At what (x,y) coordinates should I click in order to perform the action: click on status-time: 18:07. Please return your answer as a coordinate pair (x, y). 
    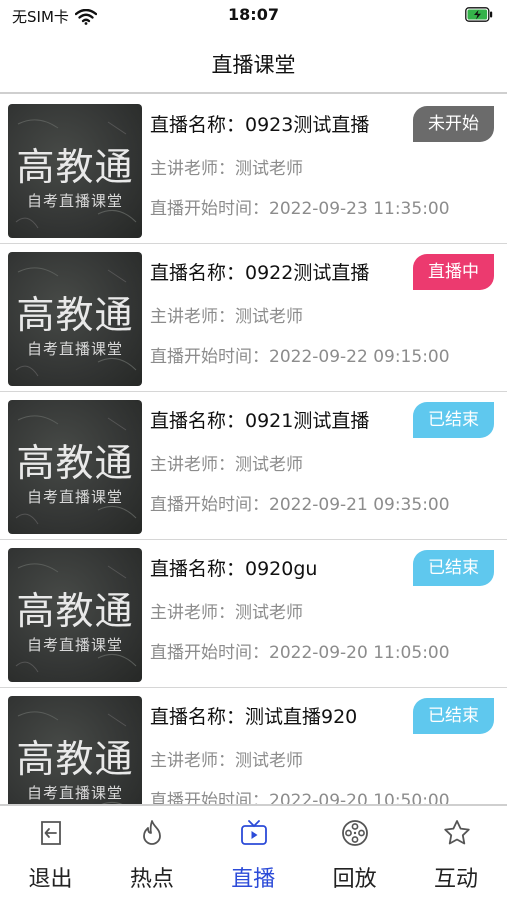
    Looking at the image, I should click on (253, 14).